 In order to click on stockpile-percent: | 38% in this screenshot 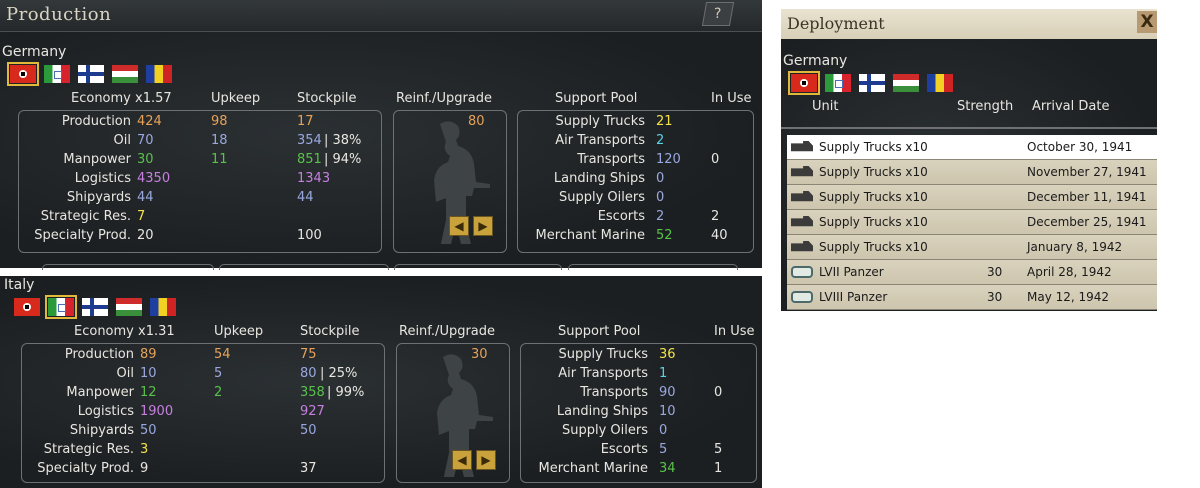, I will do `click(343, 140)`.